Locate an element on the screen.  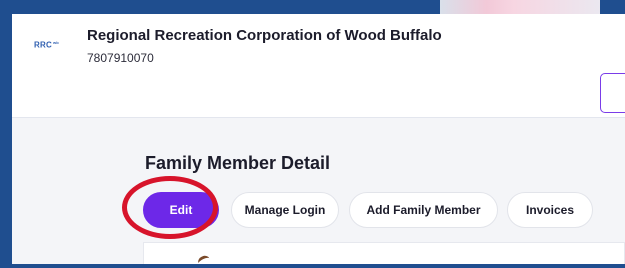
tab-edit: Edit is located at coordinates (181, 210).